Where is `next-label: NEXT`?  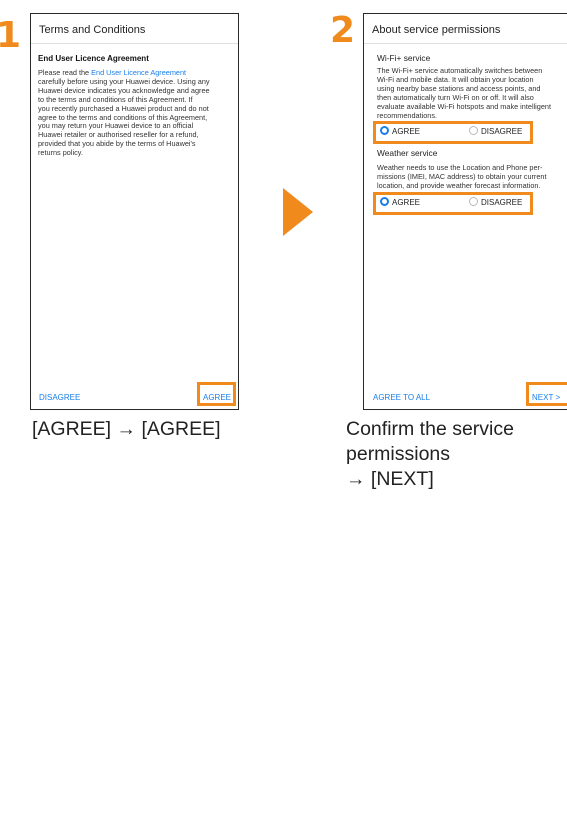 next-label: NEXT is located at coordinates (543, 397).